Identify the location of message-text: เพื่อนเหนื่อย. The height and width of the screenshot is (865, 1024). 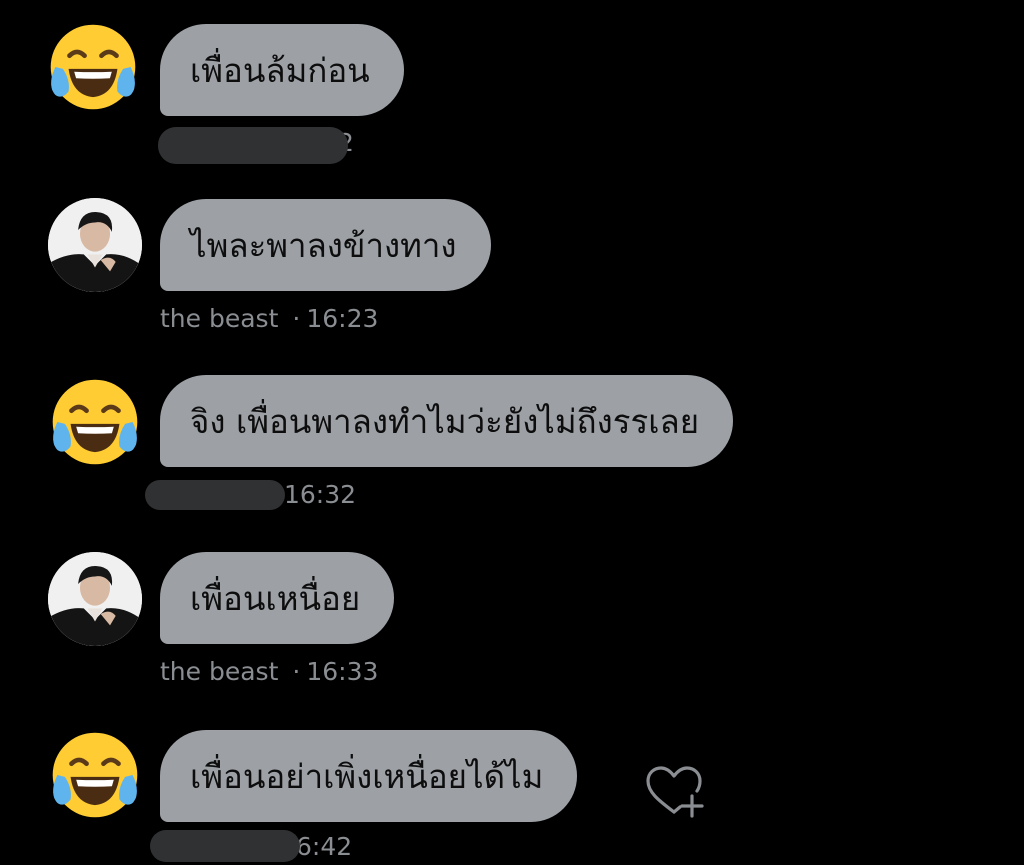
(275, 598).